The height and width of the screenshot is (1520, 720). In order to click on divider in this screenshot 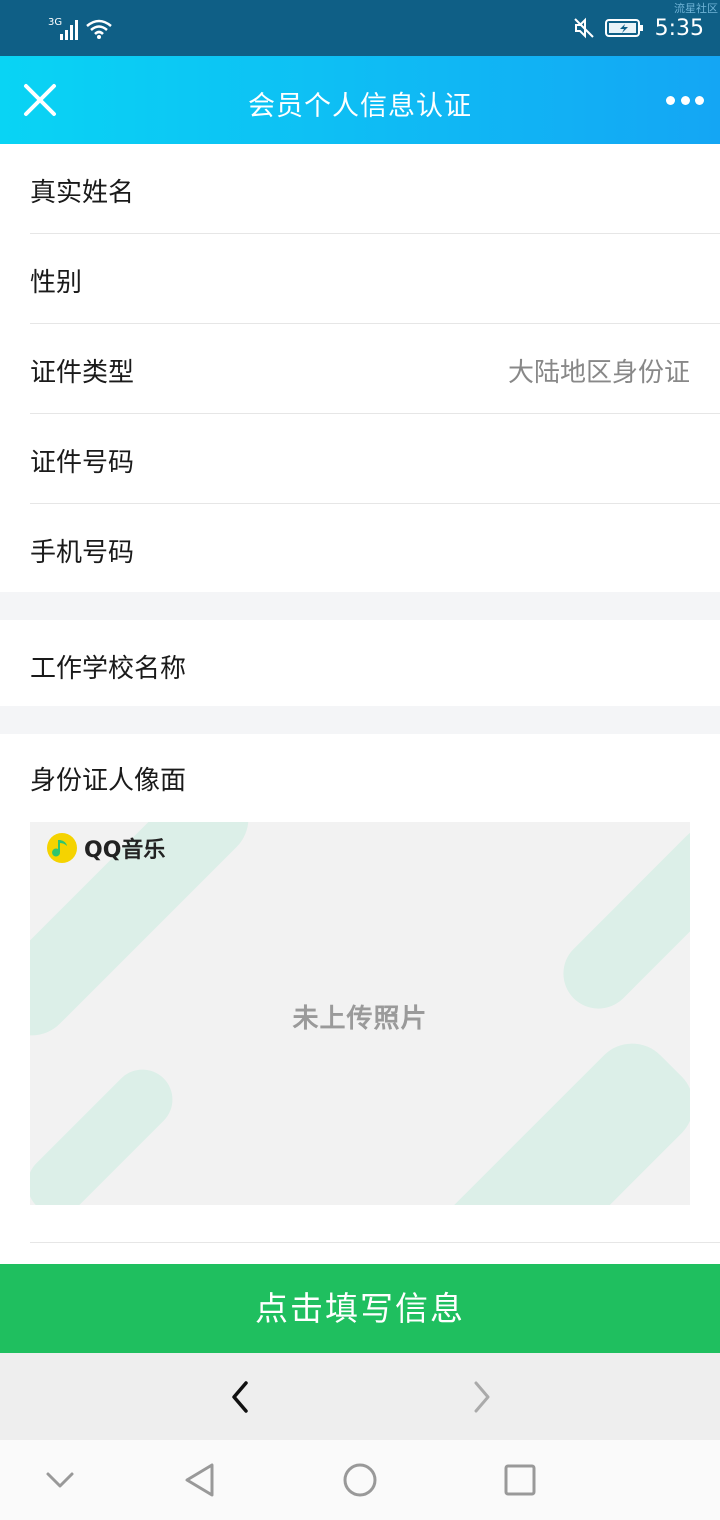, I will do `click(375, 1242)`.